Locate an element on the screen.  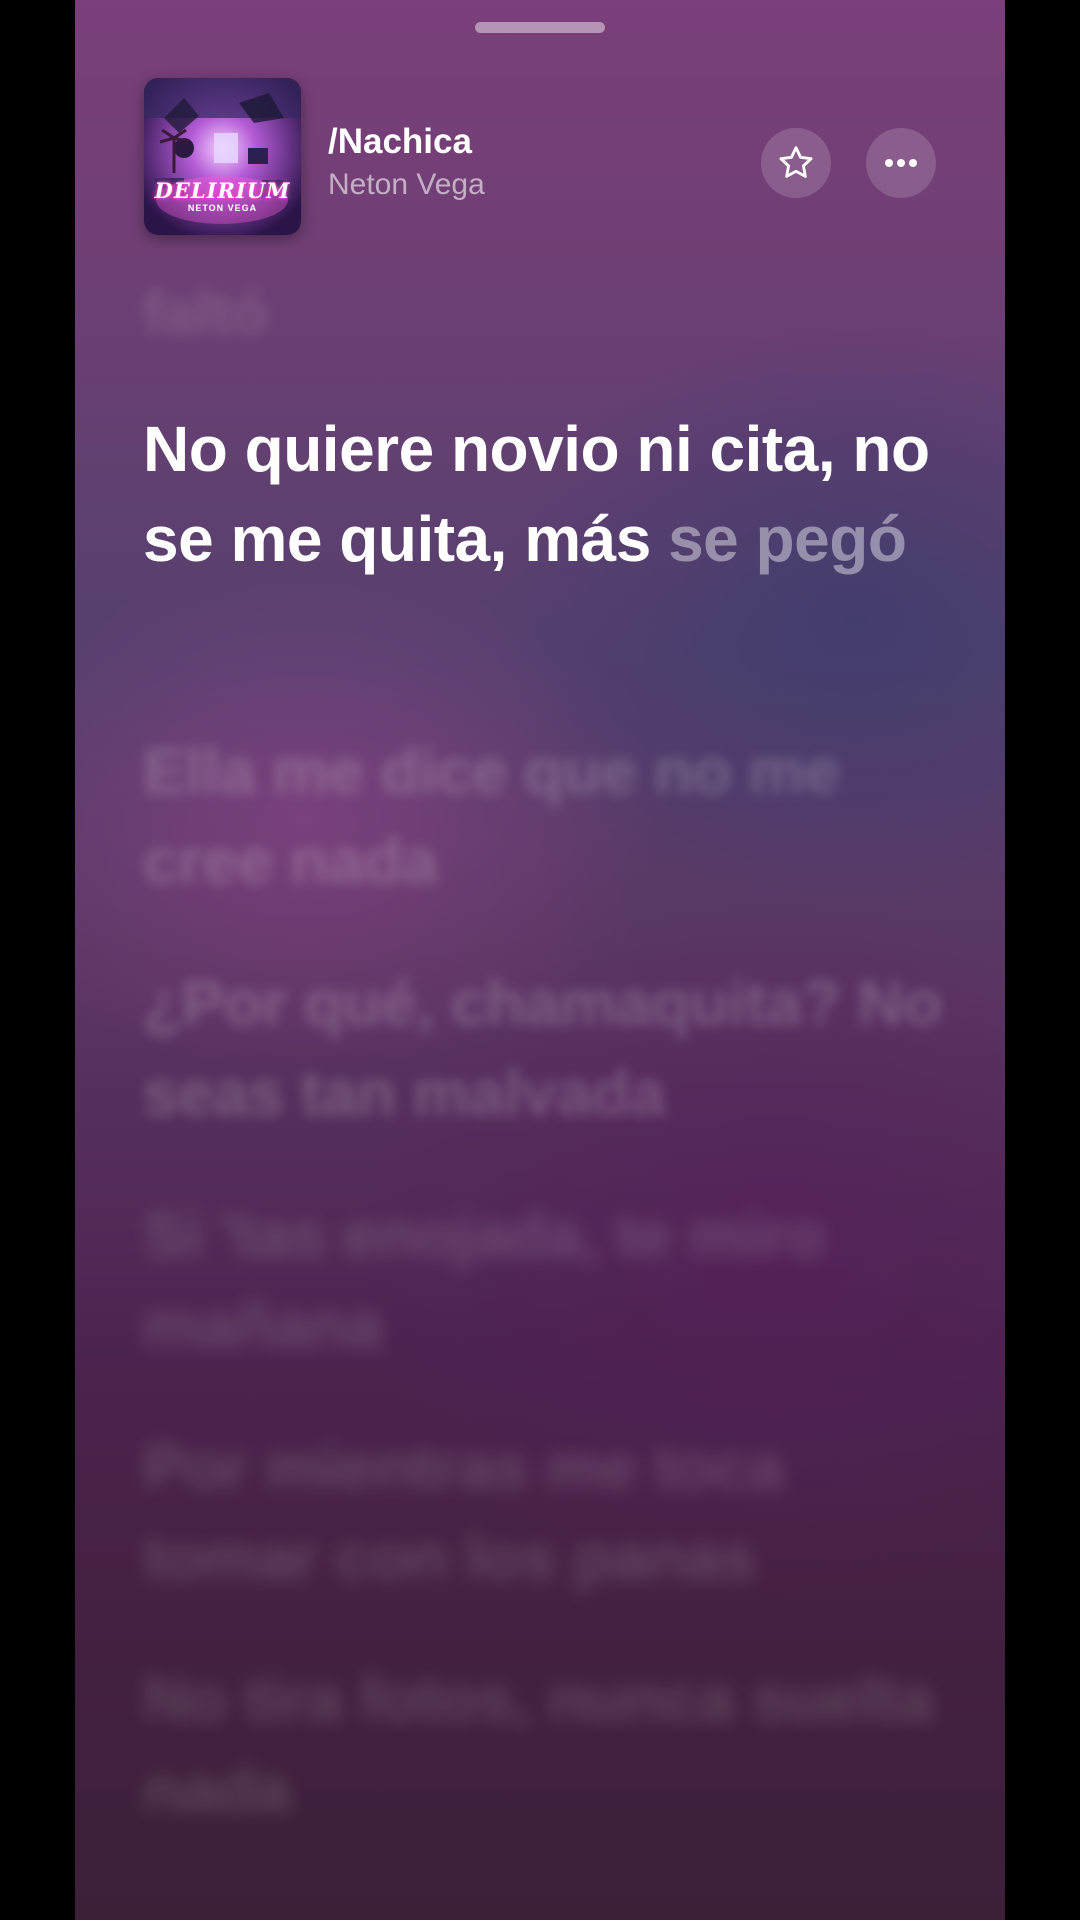
lyric-line-next: No tira fotos, nunca suelta nada is located at coordinates (543, 1744).